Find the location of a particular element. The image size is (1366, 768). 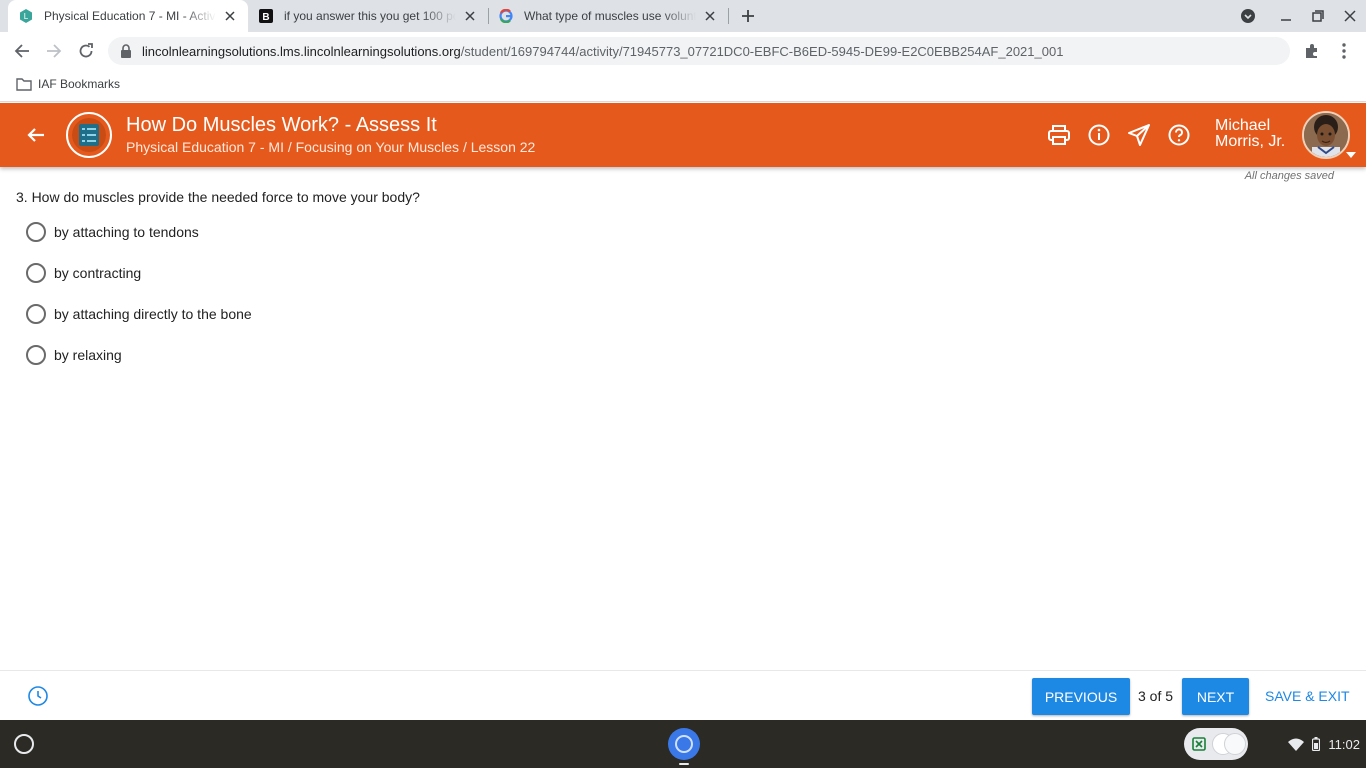

answer-label: by attaching directly to the bone is located at coordinates (153, 314).